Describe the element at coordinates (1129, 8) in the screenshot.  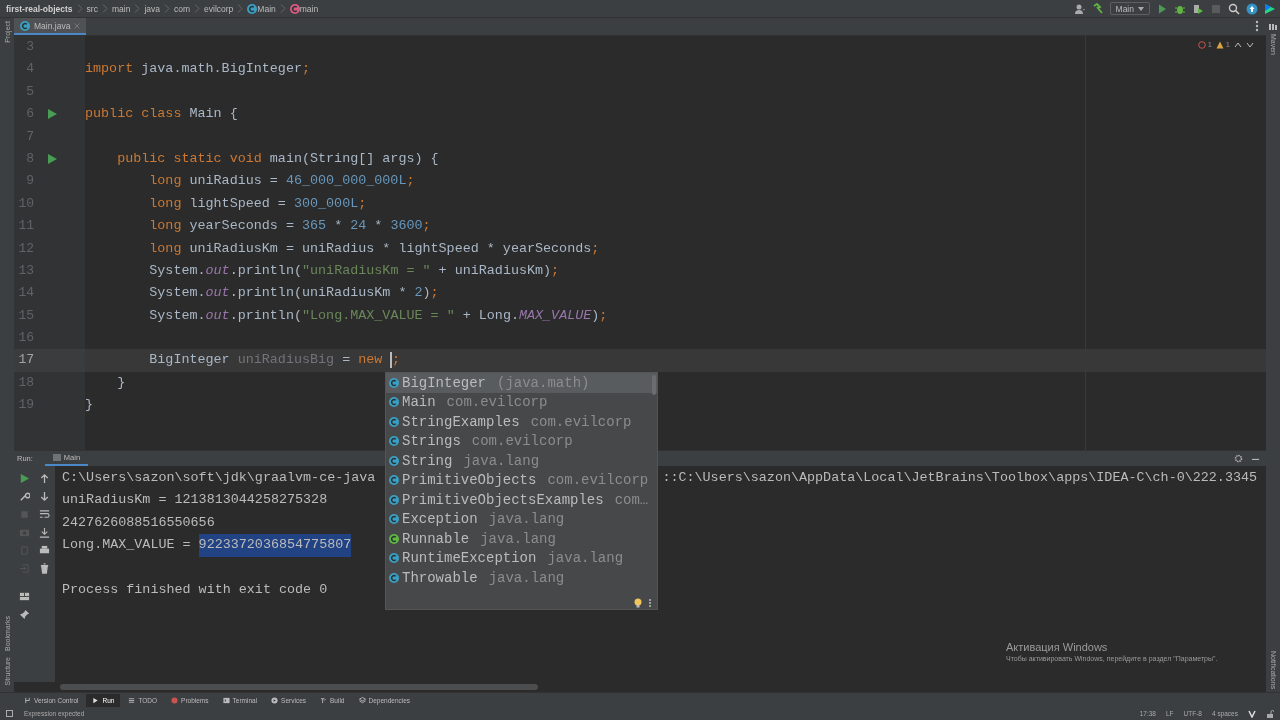
I see `run-configuration-dropdown: Main` at that location.